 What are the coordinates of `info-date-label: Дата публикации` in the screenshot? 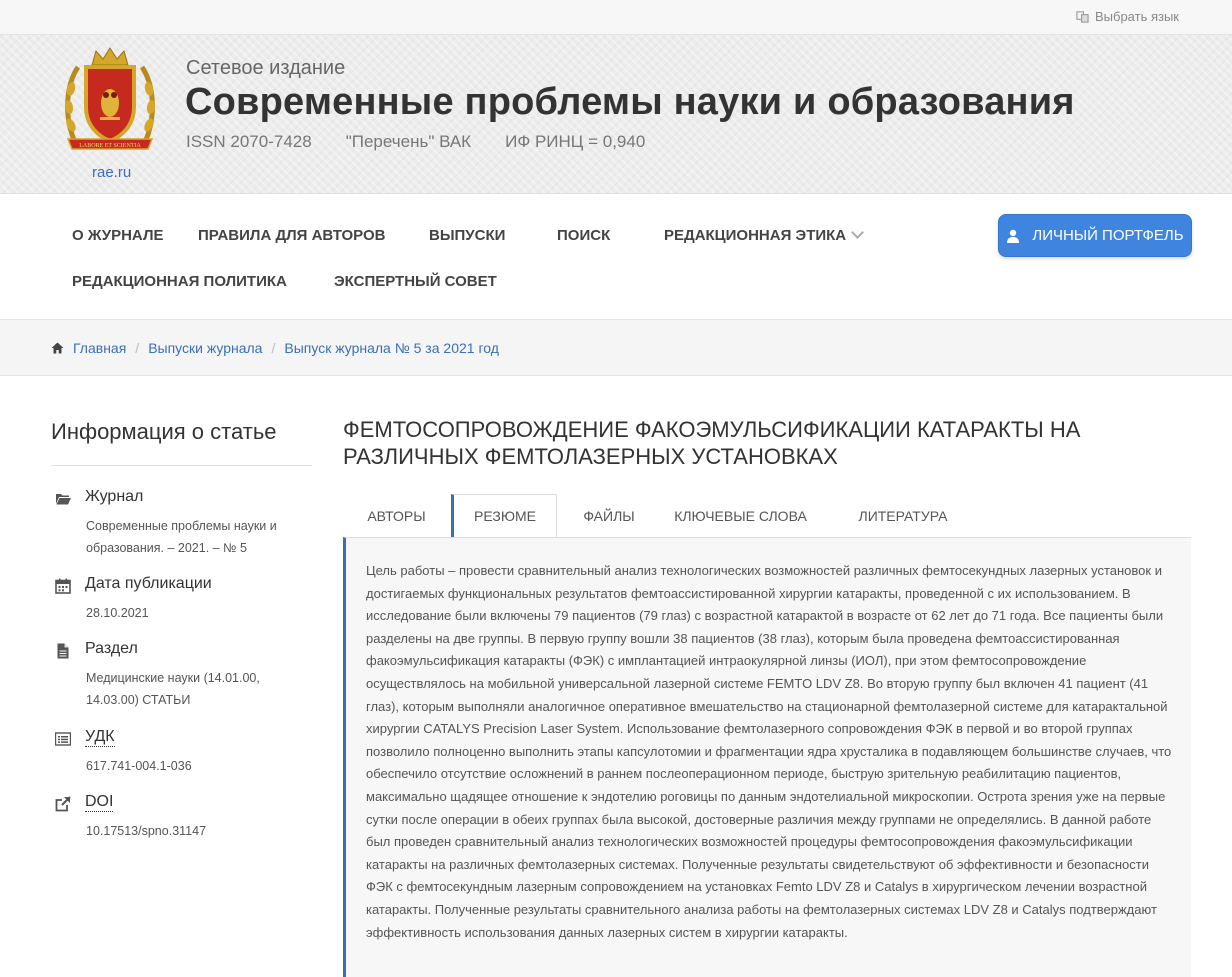 It's located at (148, 583).